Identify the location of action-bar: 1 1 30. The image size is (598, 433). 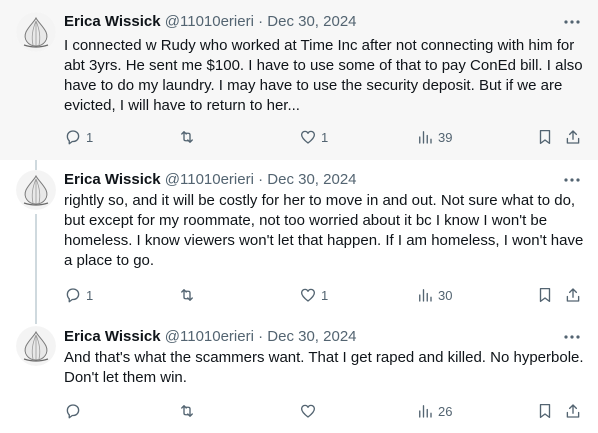
(325, 295).